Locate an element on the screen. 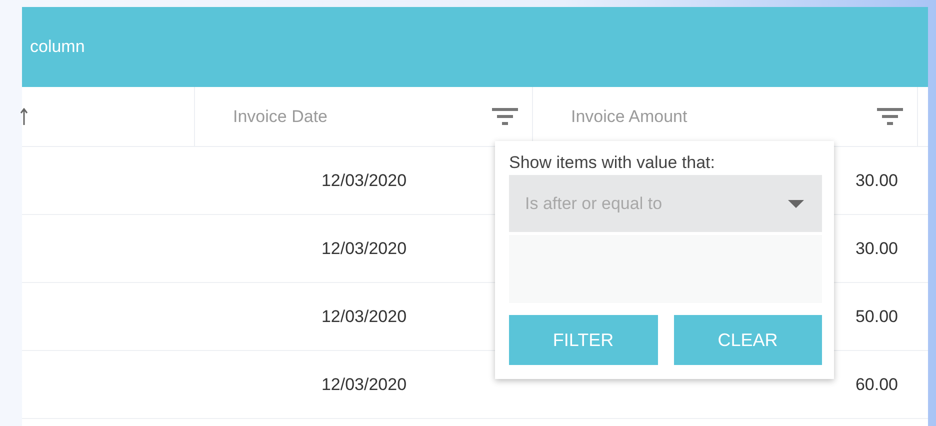 The image size is (936, 426). group-panel-text: column is located at coordinates (57, 47).